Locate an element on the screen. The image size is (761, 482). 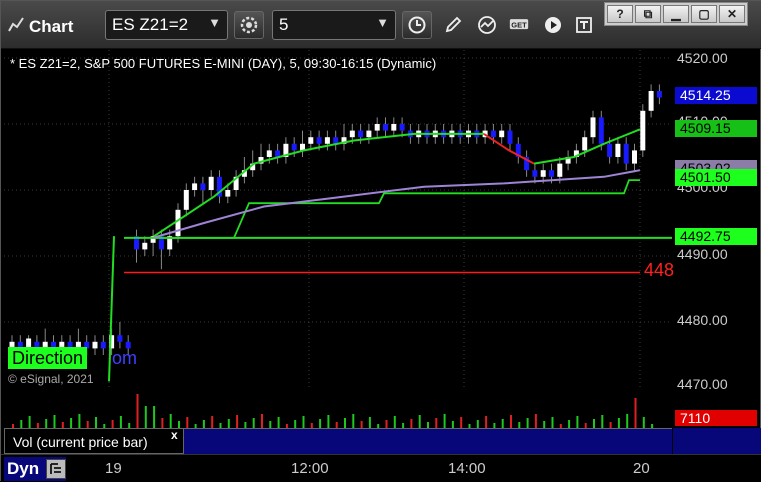
play-button is located at coordinates (553, 25).